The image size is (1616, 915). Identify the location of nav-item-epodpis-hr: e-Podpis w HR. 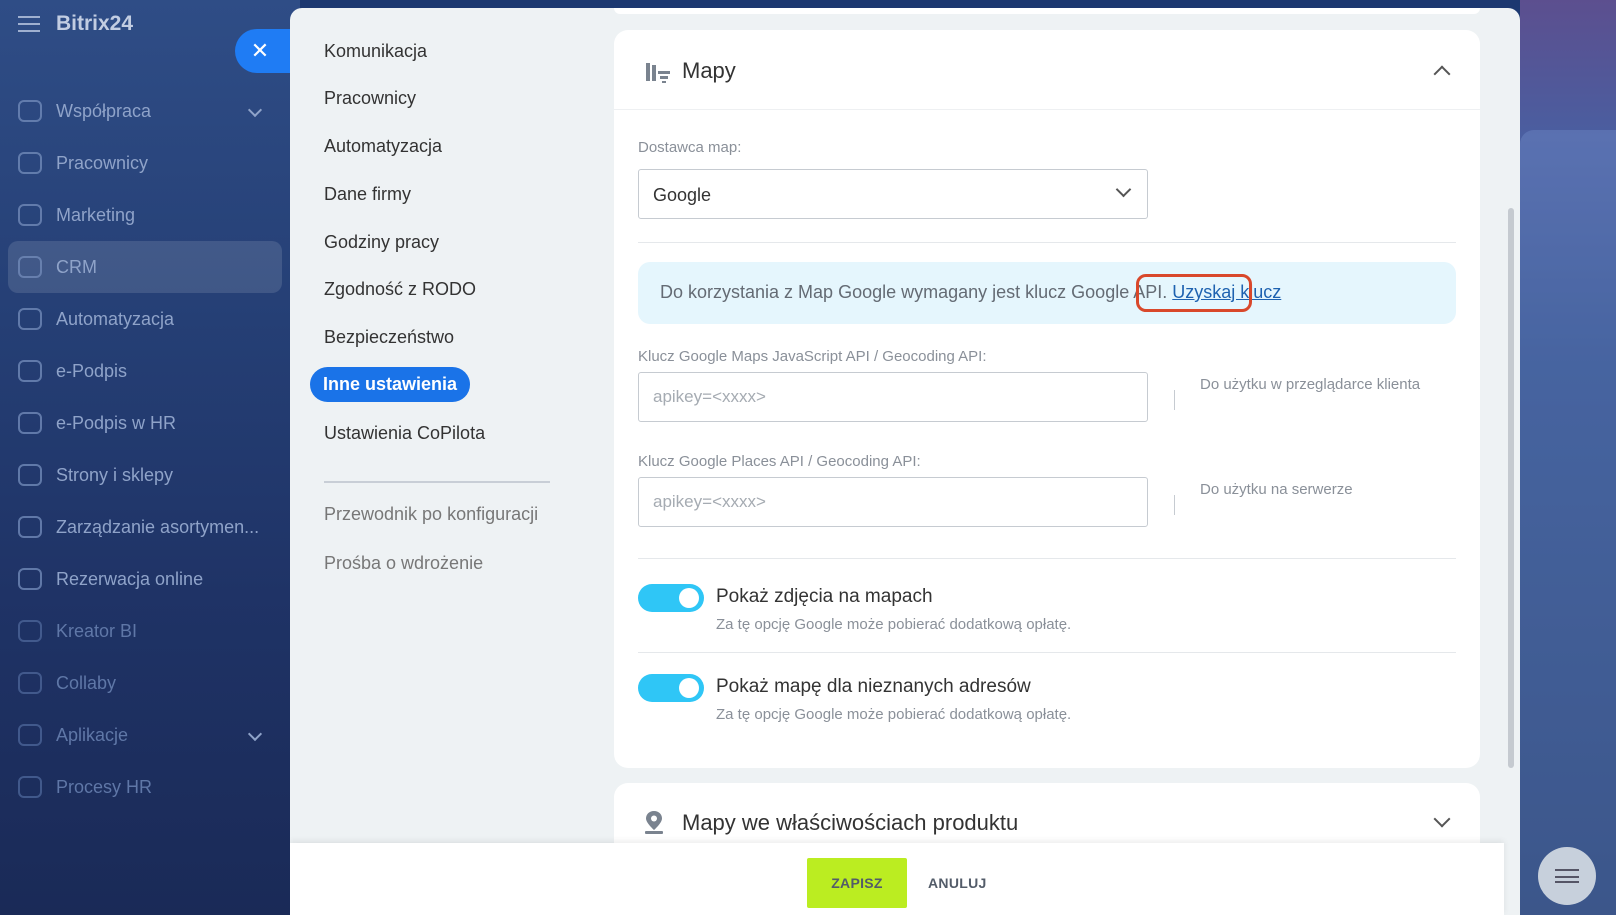
(145, 423).